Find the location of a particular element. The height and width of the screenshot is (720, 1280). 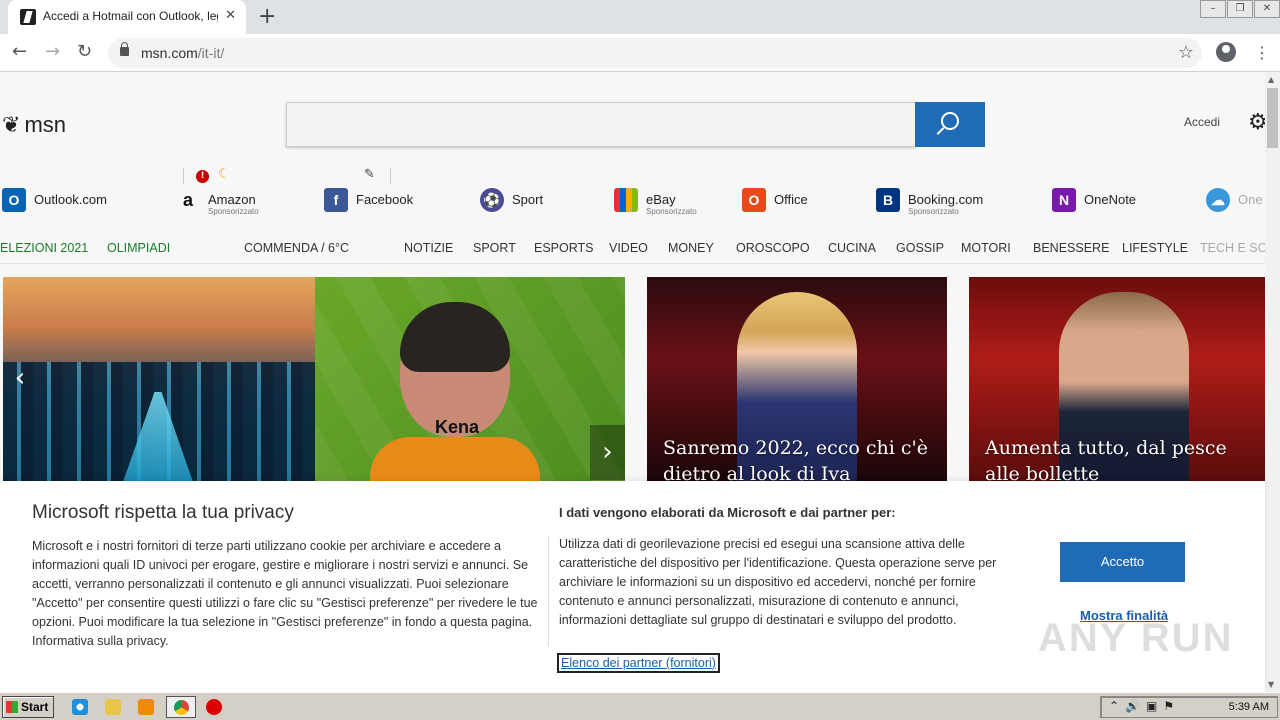

quicklink-office: O Office is located at coordinates (775, 200).